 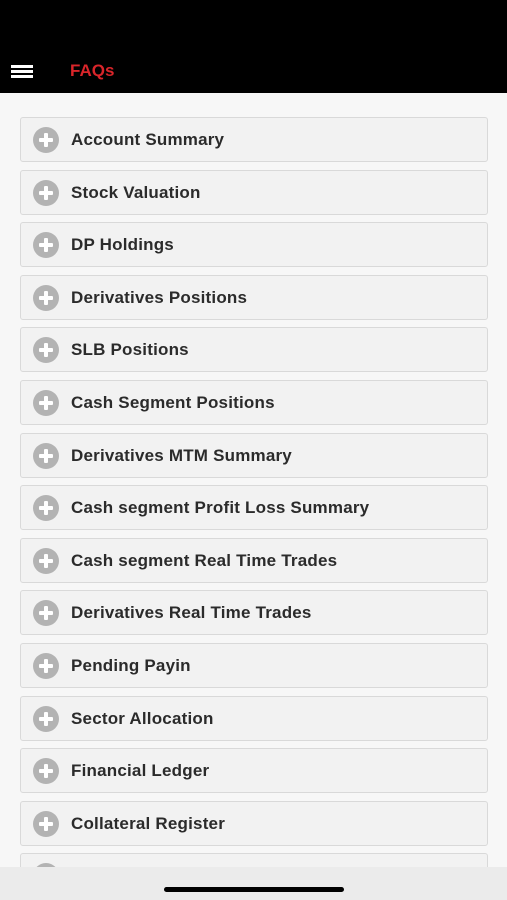 I want to click on faq-item-label: Cash segment Real Time Trades, so click(x=204, y=560).